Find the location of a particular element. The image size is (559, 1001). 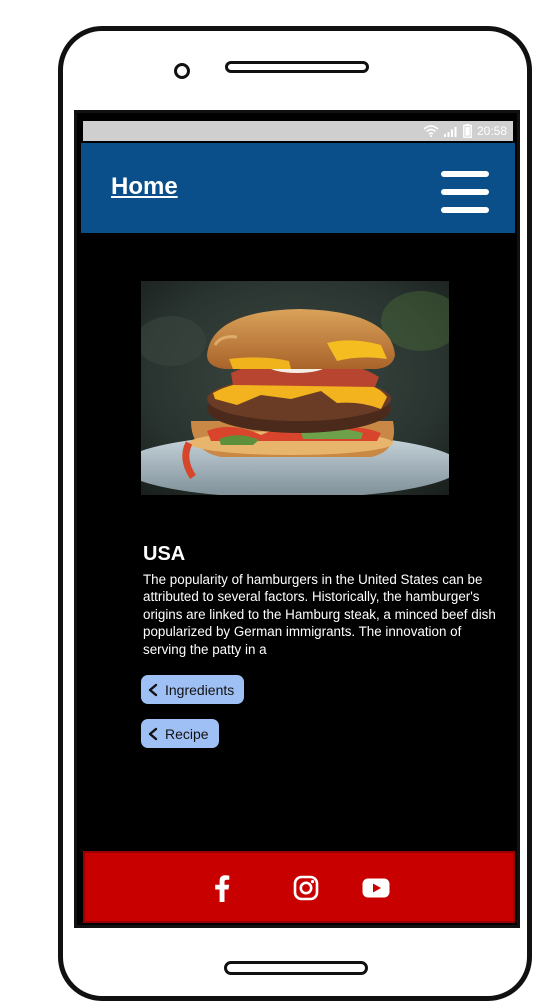

recipe-button: Recipe is located at coordinates (180, 733).